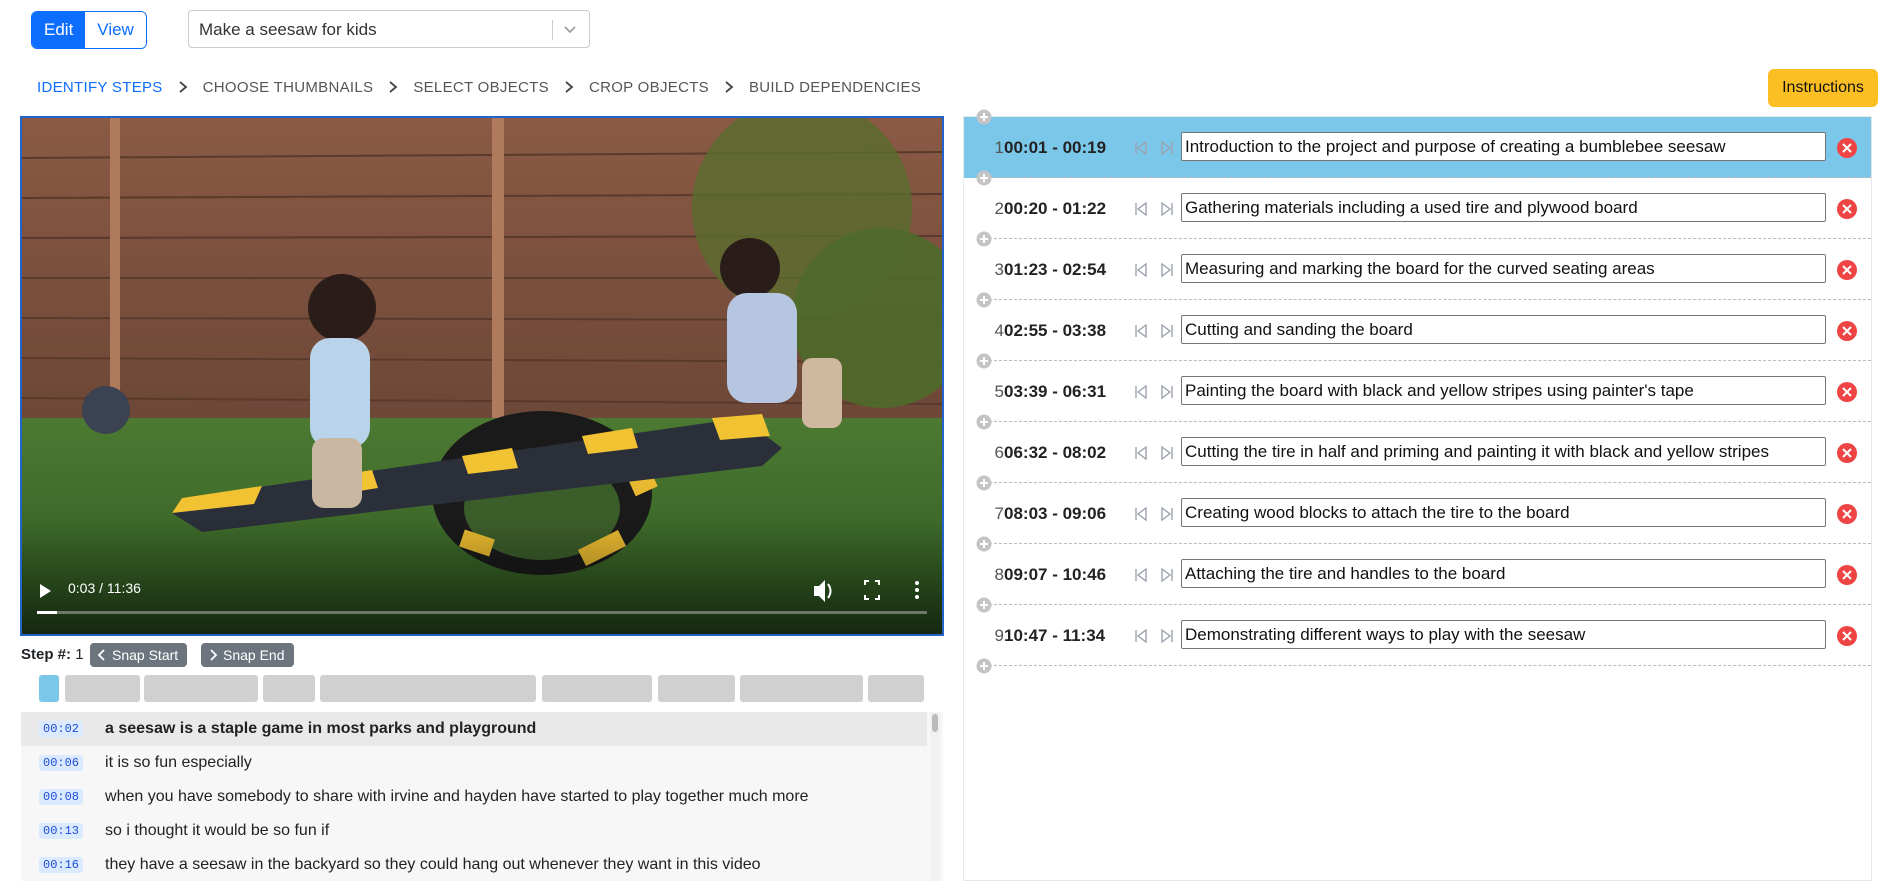  What do you see at coordinates (115, 30) in the screenshot?
I see `view-button: View` at bounding box center [115, 30].